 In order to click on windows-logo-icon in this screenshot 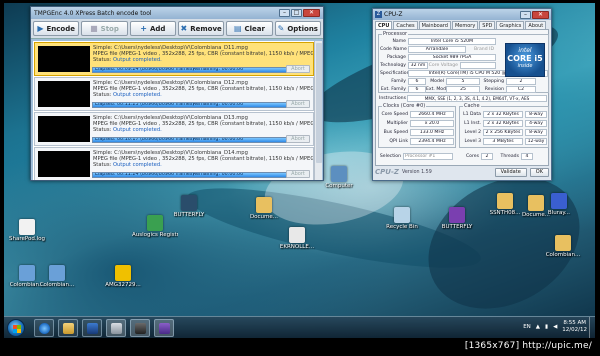, I will do `click(17, 329)`.